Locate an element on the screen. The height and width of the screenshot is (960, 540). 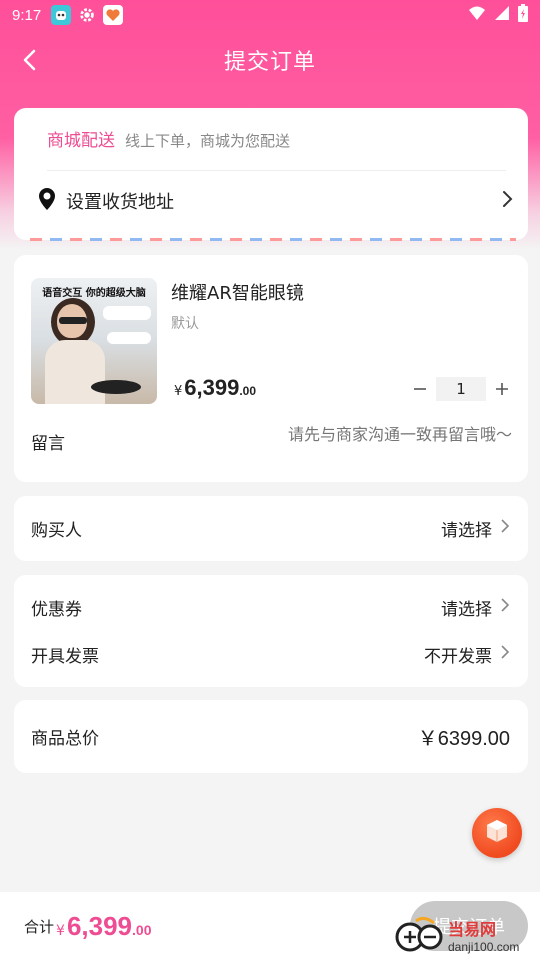
sum-label: 合计 is located at coordinates (39, 926).